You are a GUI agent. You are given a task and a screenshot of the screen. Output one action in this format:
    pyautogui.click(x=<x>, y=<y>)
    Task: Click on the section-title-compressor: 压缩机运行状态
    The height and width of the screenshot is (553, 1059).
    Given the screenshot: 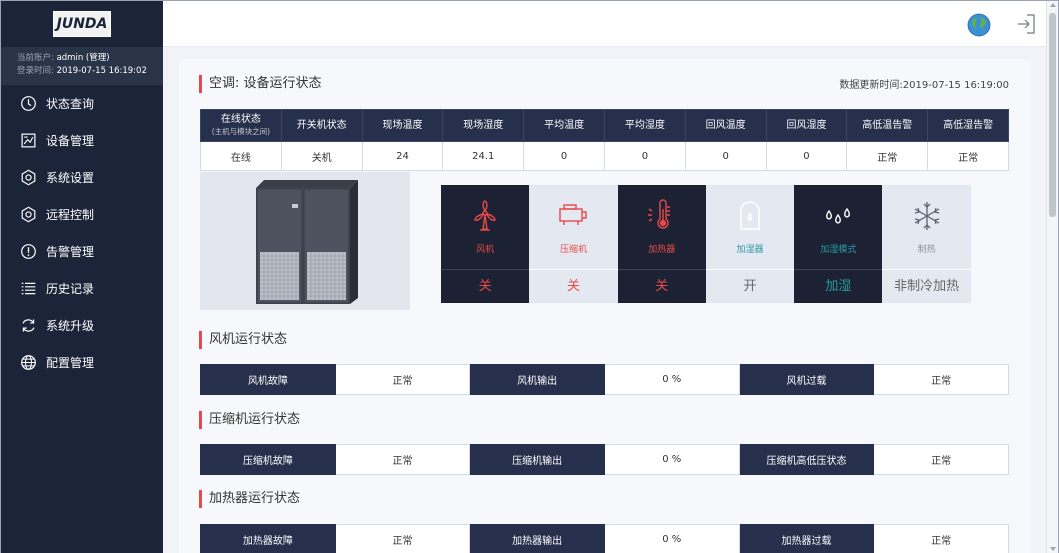 What is the action you would take?
    pyautogui.click(x=249, y=420)
    